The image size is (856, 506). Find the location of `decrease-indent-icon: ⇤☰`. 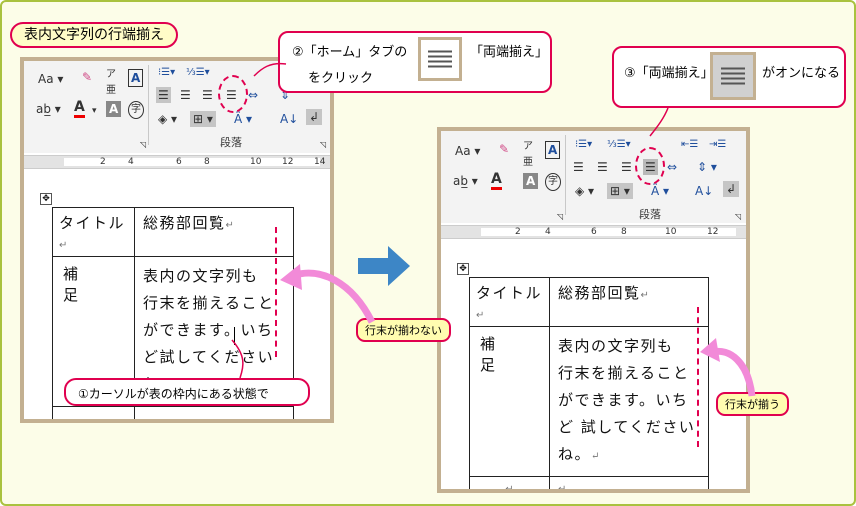

decrease-indent-icon: ⇤☰ is located at coordinates (689, 145).